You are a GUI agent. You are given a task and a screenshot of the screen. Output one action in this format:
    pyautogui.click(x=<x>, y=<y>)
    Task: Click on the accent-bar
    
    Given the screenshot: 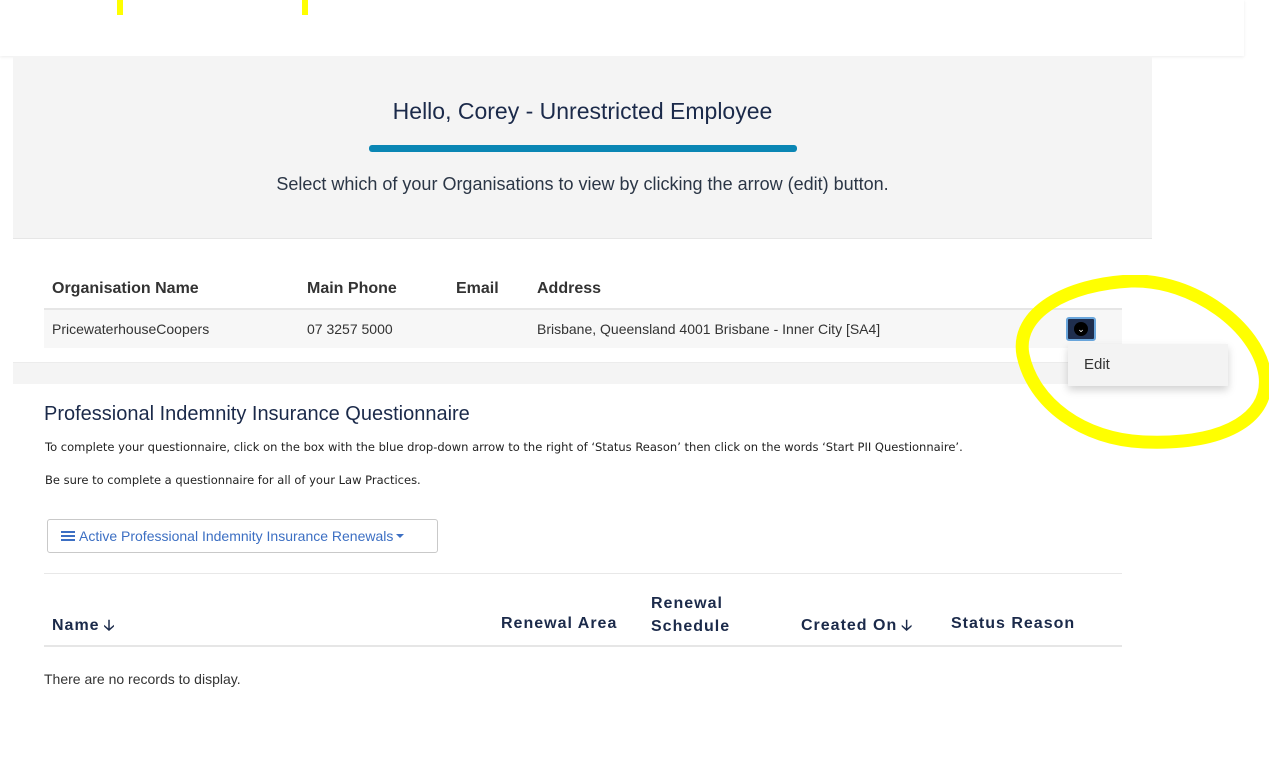 What is the action you would take?
    pyautogui.click(x=583, y=148)
    